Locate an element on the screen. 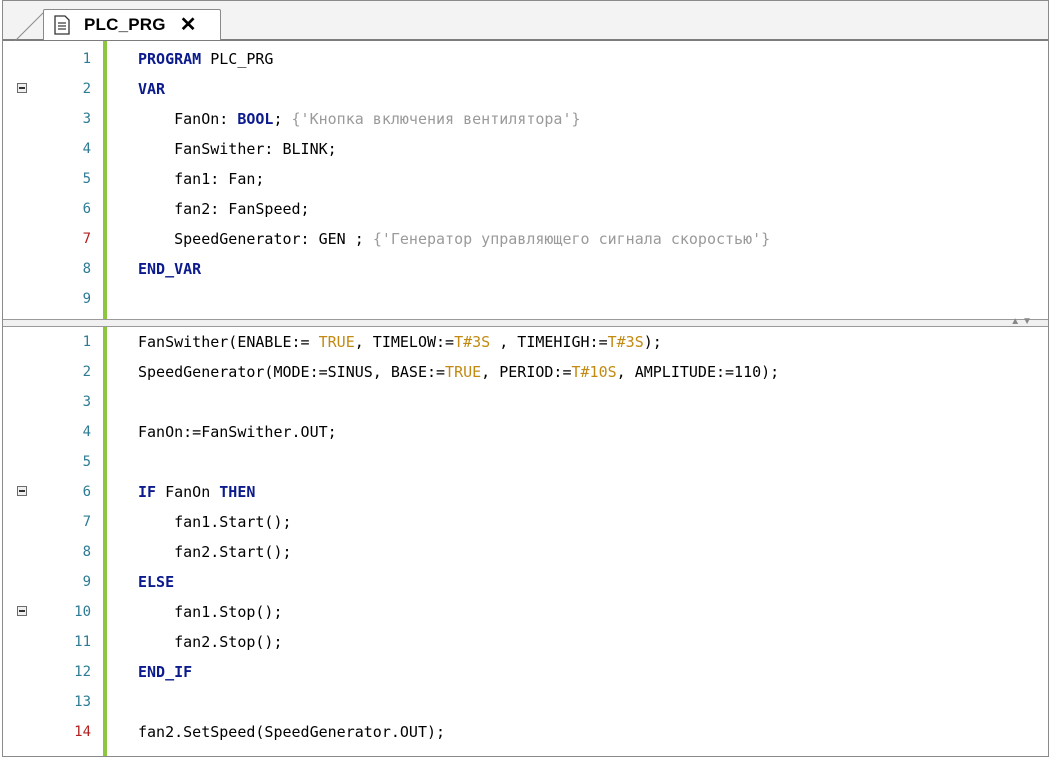 The height and width of the screenshot is (759, 1053). code-line: 13 is located at coordinates (525, 702).